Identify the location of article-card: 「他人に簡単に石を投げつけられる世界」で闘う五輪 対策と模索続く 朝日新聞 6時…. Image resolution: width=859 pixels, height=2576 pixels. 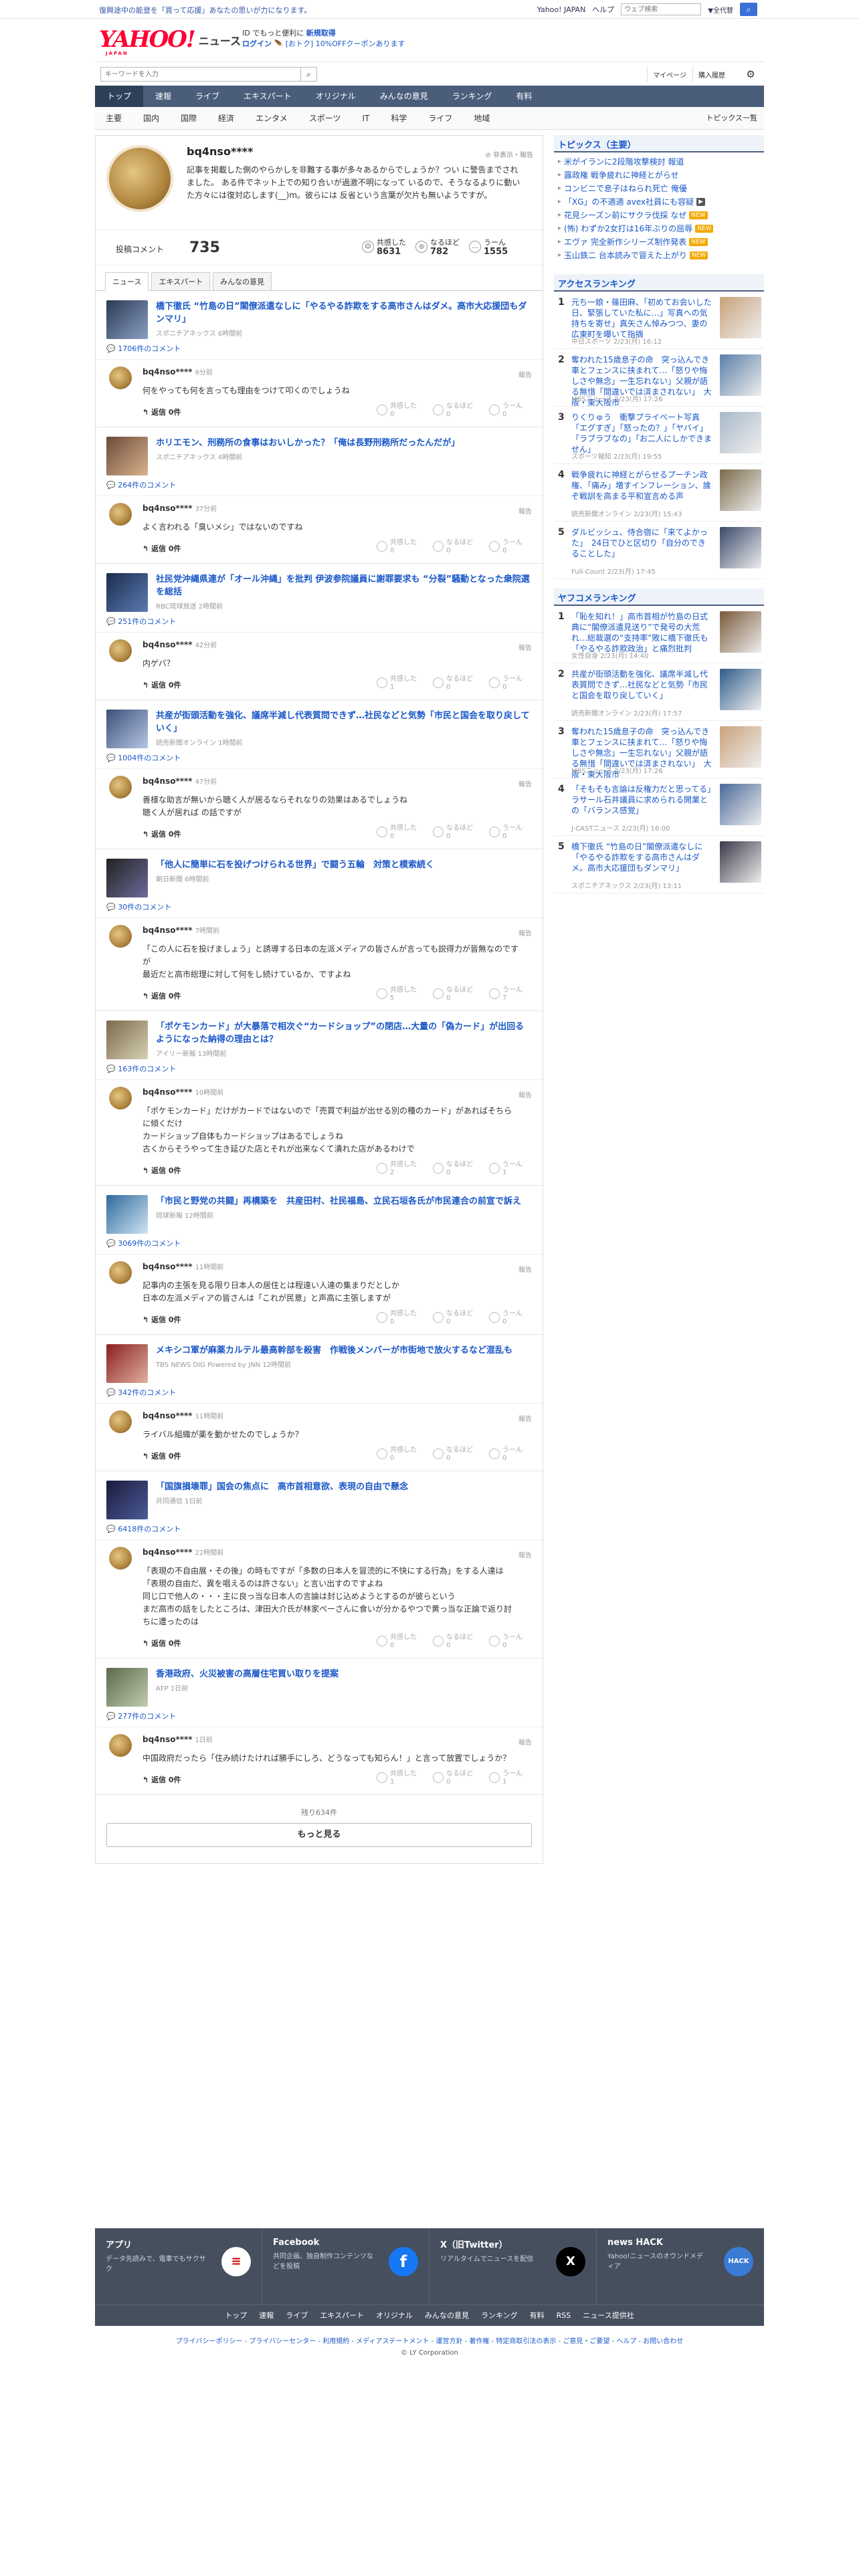
(319, 875).